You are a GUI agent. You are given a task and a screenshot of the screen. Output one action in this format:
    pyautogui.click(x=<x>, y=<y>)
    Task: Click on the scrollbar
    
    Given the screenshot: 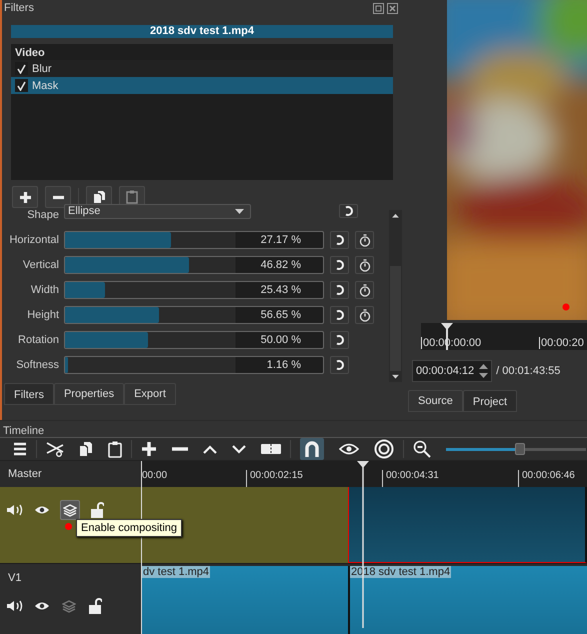 What is the action you would take?
    pyautogui.click(x=395, y=296)
    